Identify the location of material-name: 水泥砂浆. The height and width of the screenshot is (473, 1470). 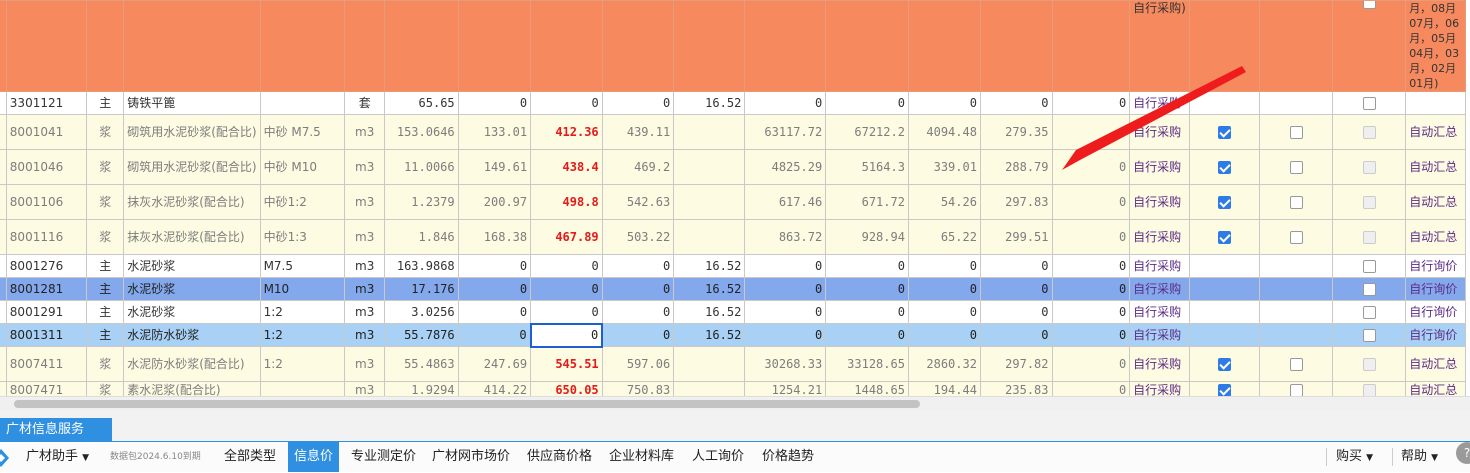
(192, 312).